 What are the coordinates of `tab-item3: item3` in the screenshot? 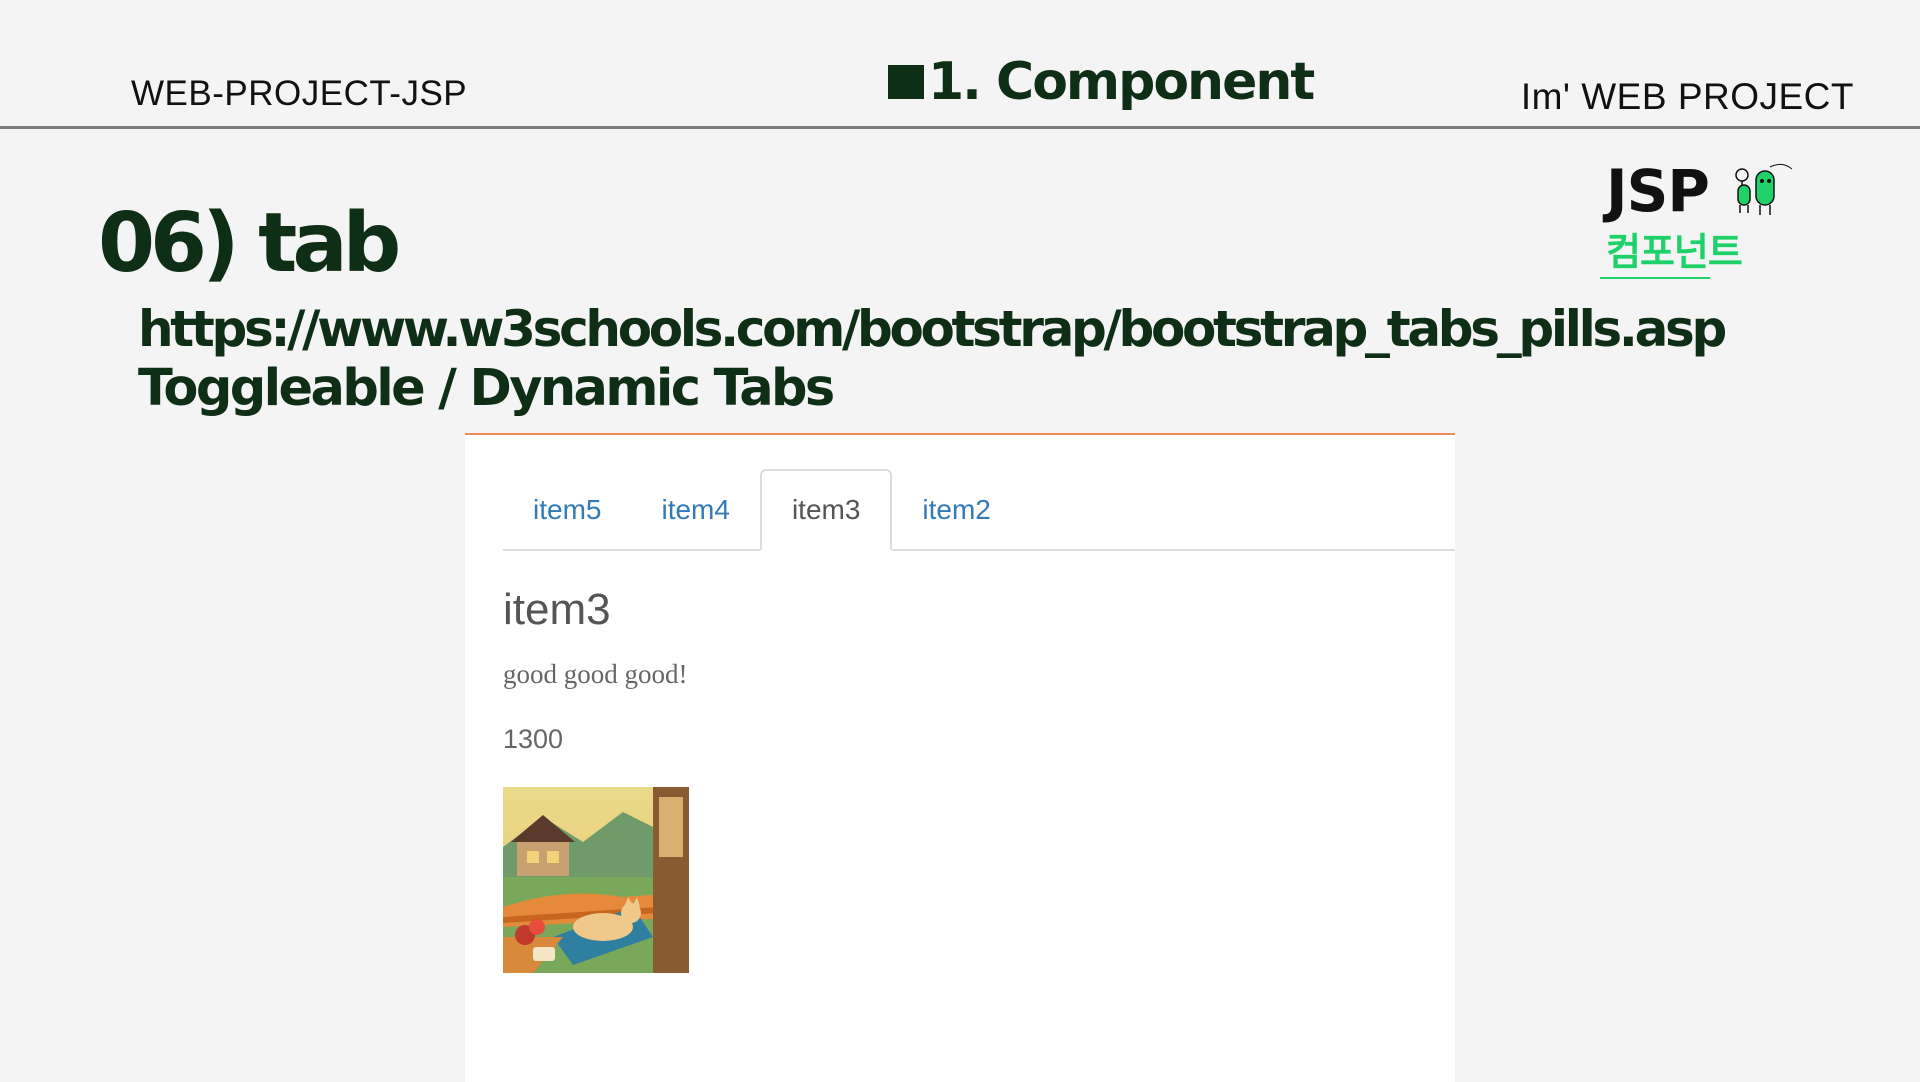 It's located at (826, 510).